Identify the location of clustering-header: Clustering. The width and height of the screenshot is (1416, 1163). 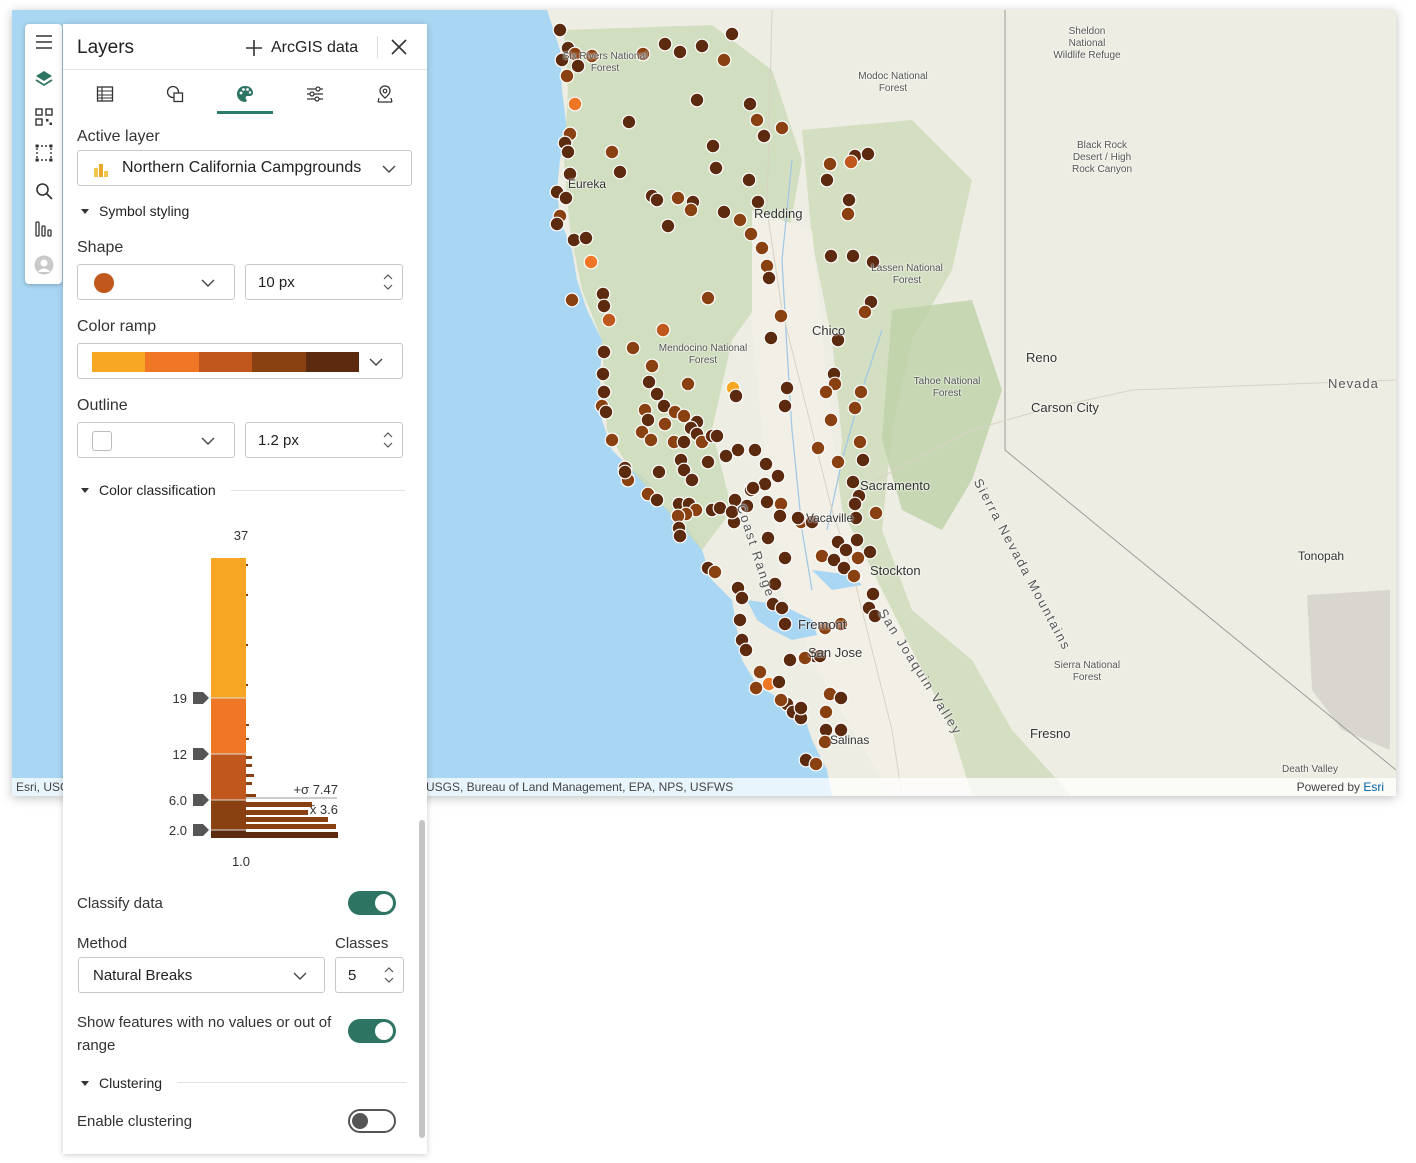
(121, 1083).